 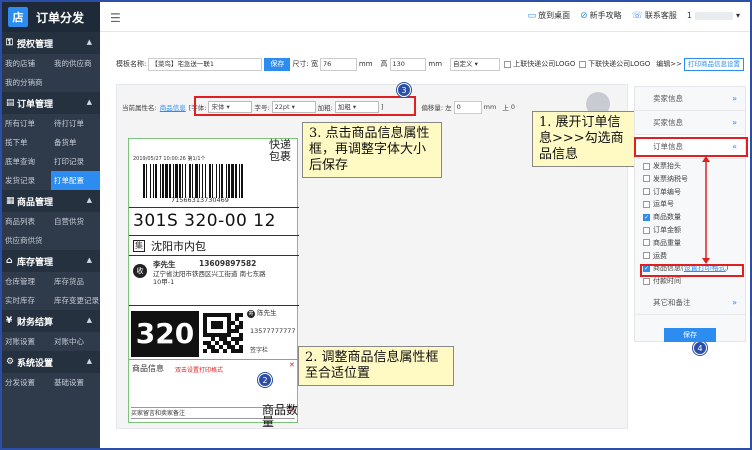 I want to click on callout-step1: 1. 展开订单信息>>>勾选商品信息, so click(x=586, y=139).